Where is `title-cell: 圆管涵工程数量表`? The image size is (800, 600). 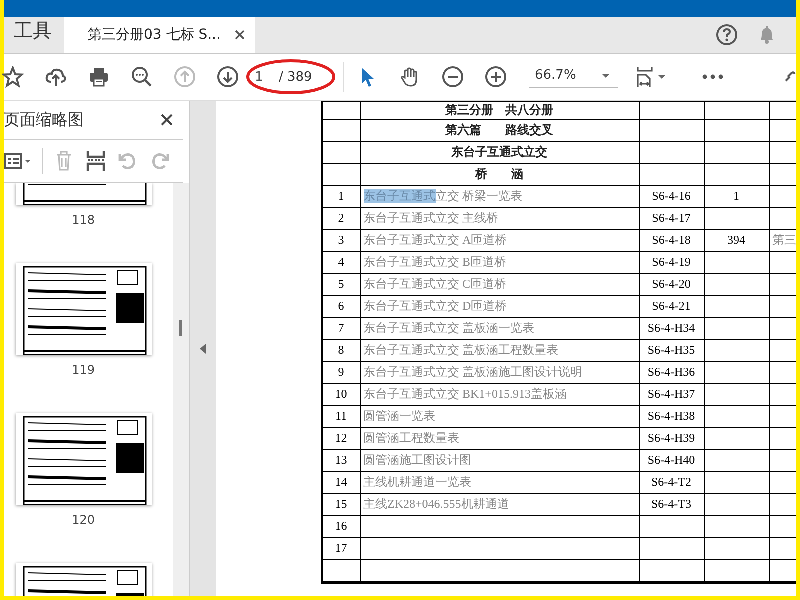 title-cell: 圆管涵工程数量表 is located at coordinates (499, 439).